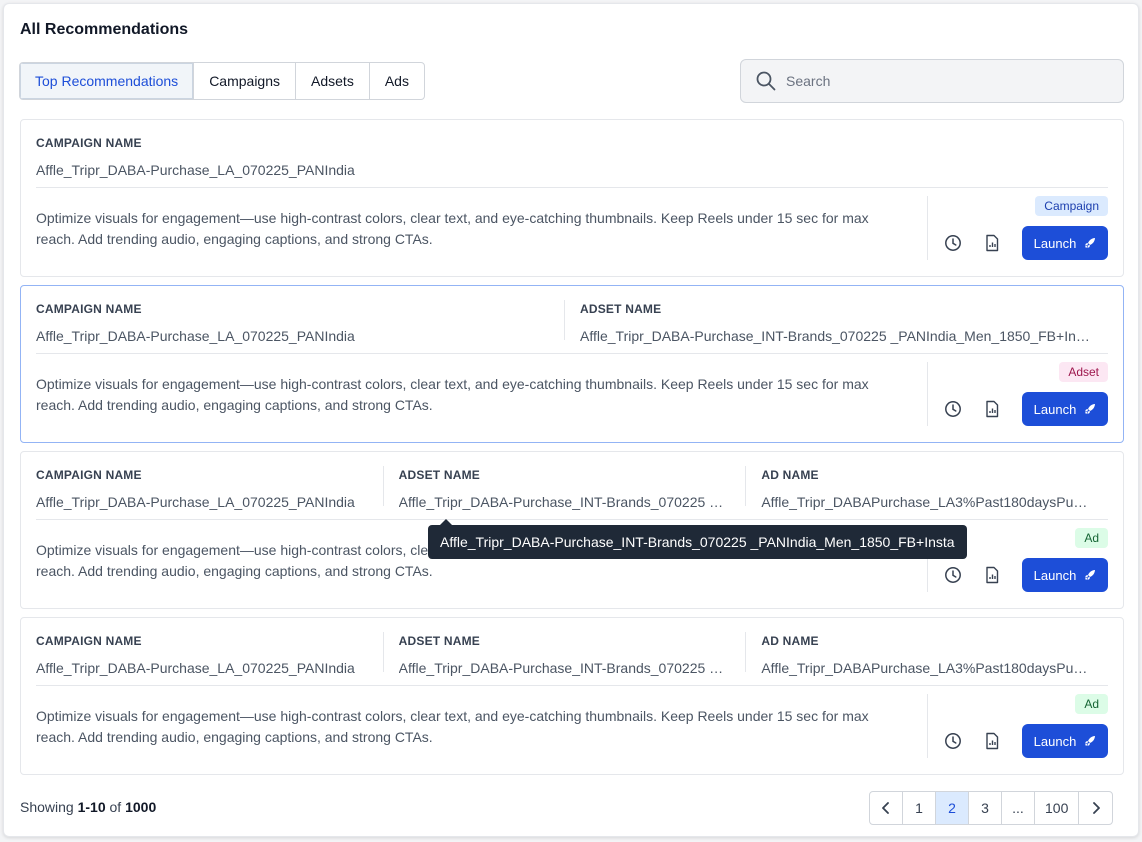 This screenshot has width=1142, height=842. Describe the element at coordinates (946, 81) in the screenshot. I see `search-input` at that location.